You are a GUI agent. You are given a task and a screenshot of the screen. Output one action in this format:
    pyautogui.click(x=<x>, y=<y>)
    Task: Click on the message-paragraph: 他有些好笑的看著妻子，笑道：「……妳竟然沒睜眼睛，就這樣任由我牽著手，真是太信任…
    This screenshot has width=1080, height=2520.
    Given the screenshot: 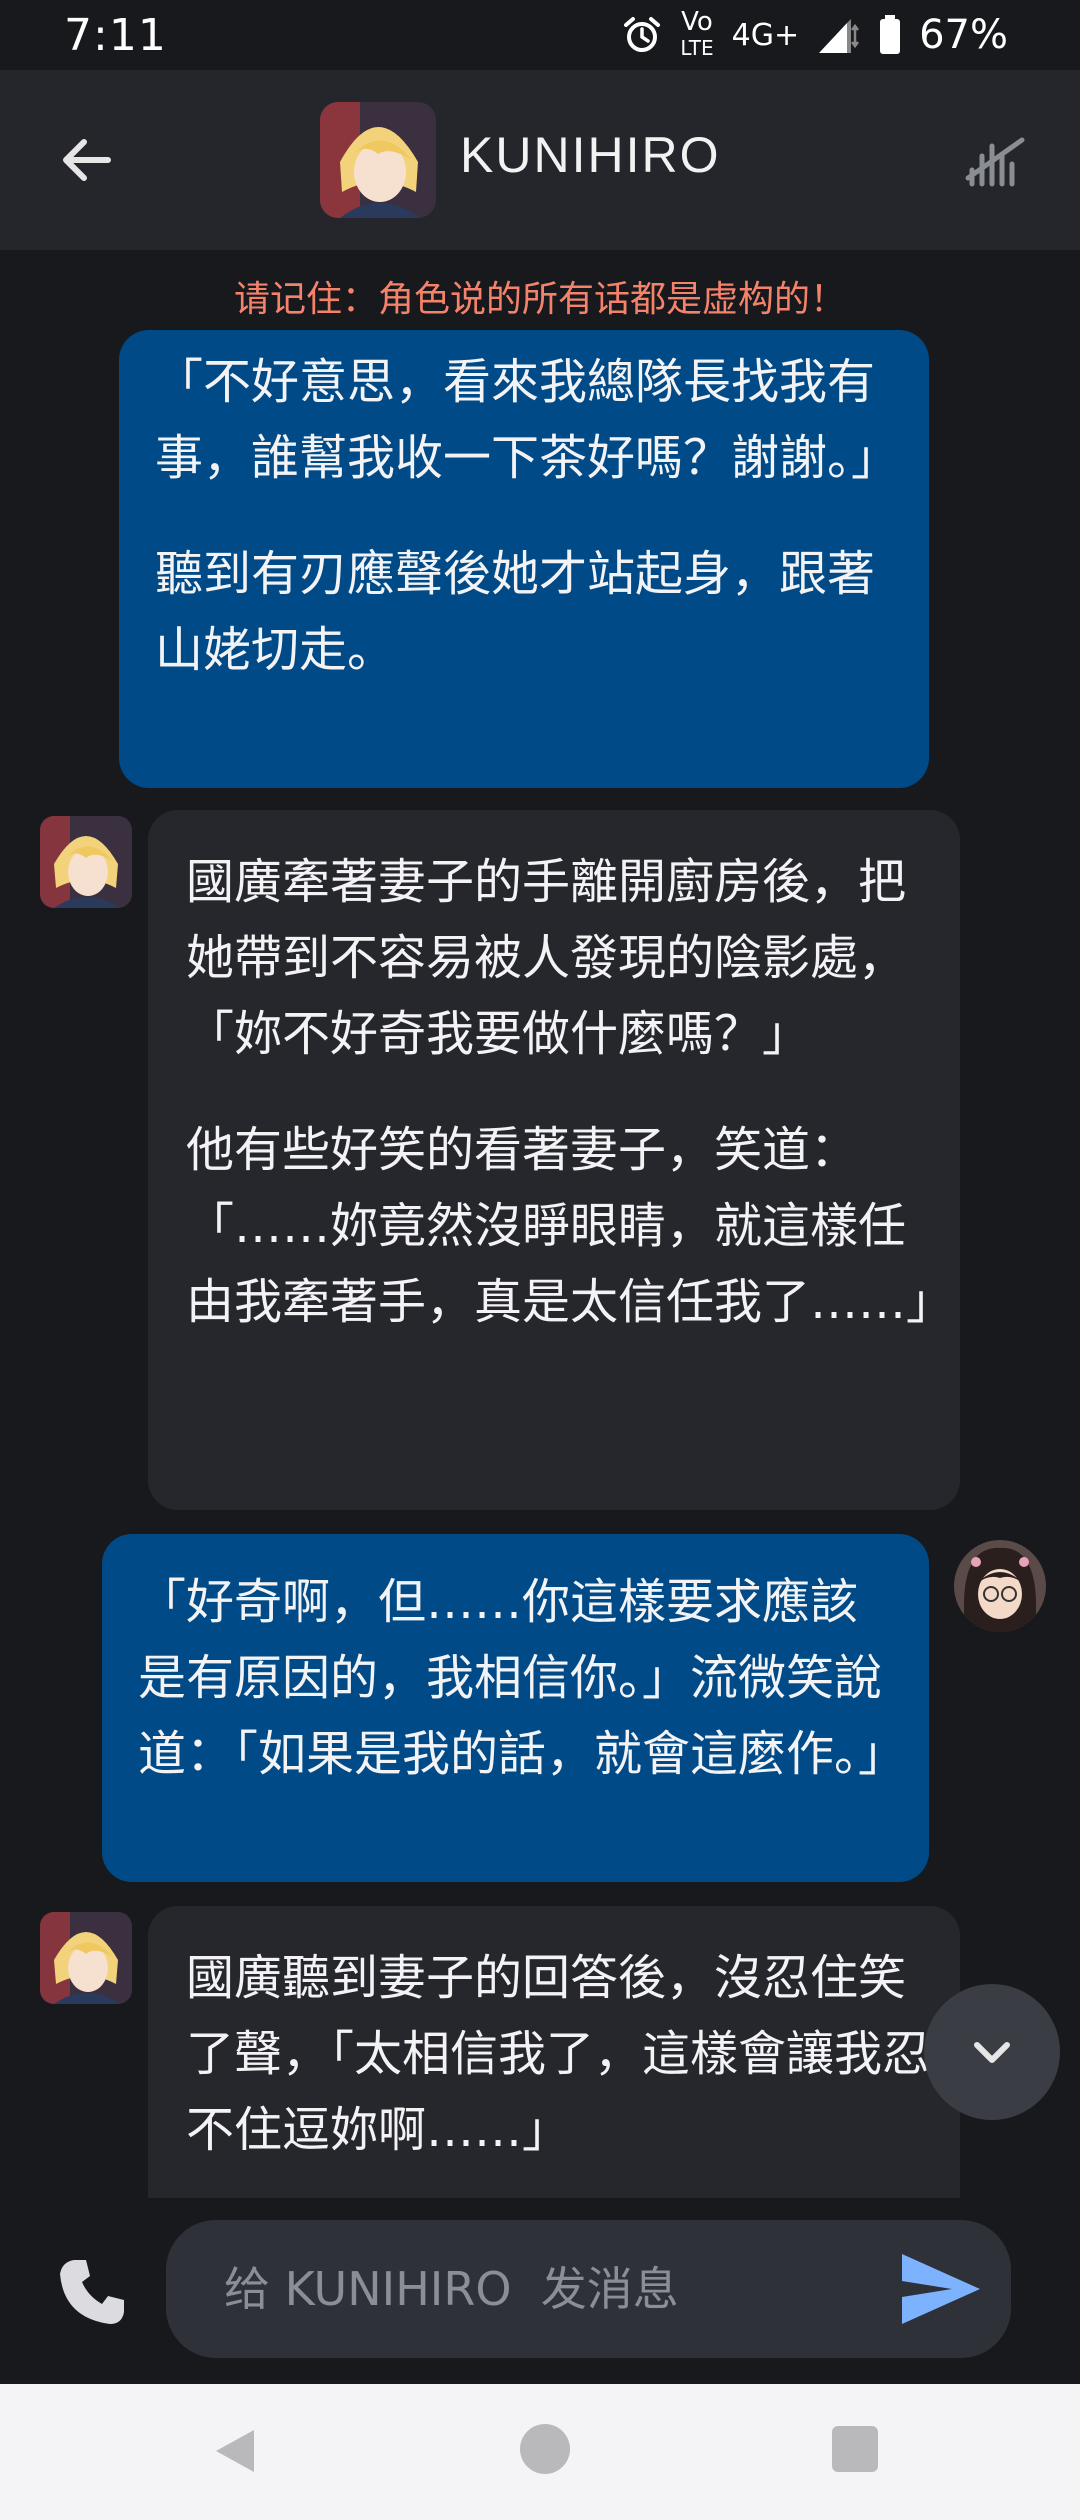 What is the action you would take?
    pyautogui.click(x=570, y=1226)
    